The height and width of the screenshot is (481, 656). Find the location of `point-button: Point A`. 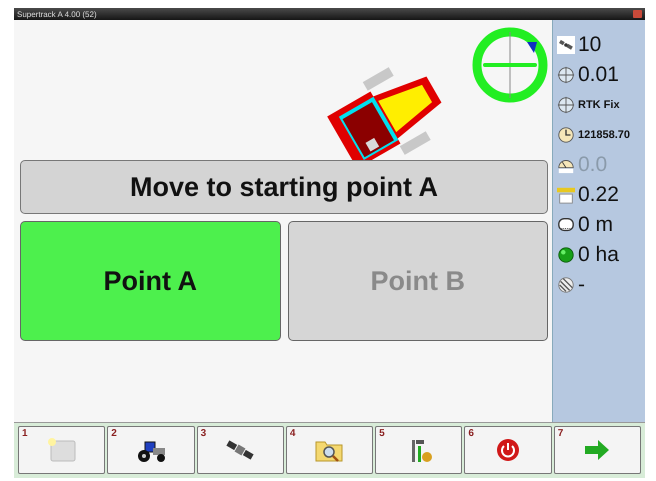

point-button: Point A is located at coordinates (150, 281).